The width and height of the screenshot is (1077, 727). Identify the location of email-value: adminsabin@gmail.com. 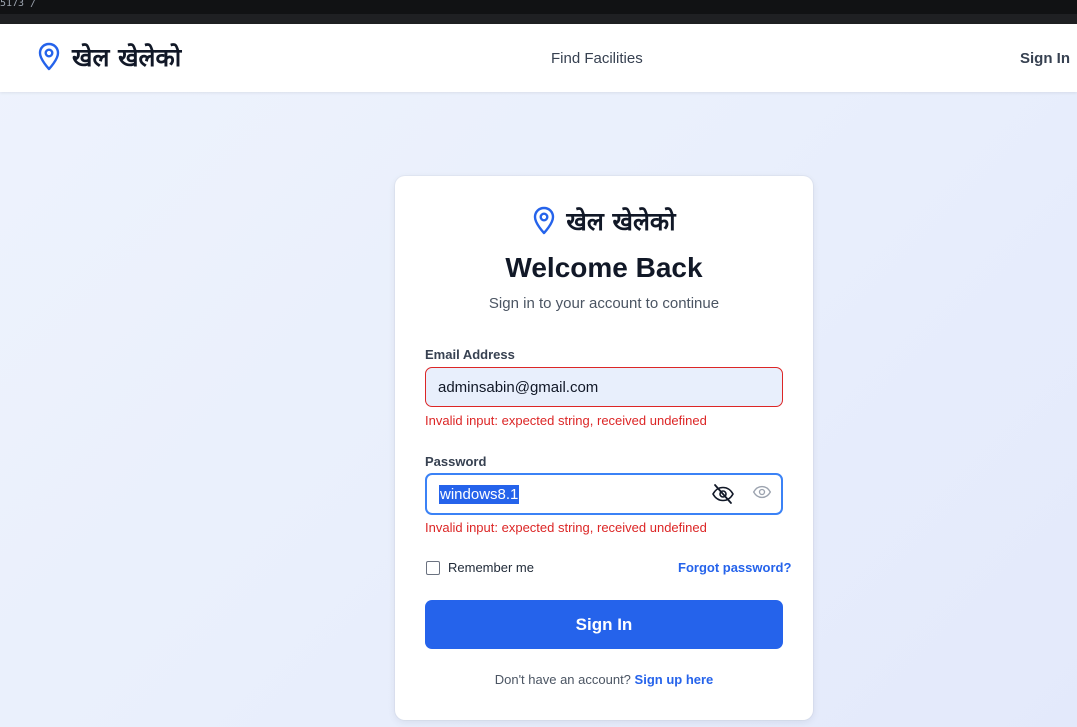
(518, 387).